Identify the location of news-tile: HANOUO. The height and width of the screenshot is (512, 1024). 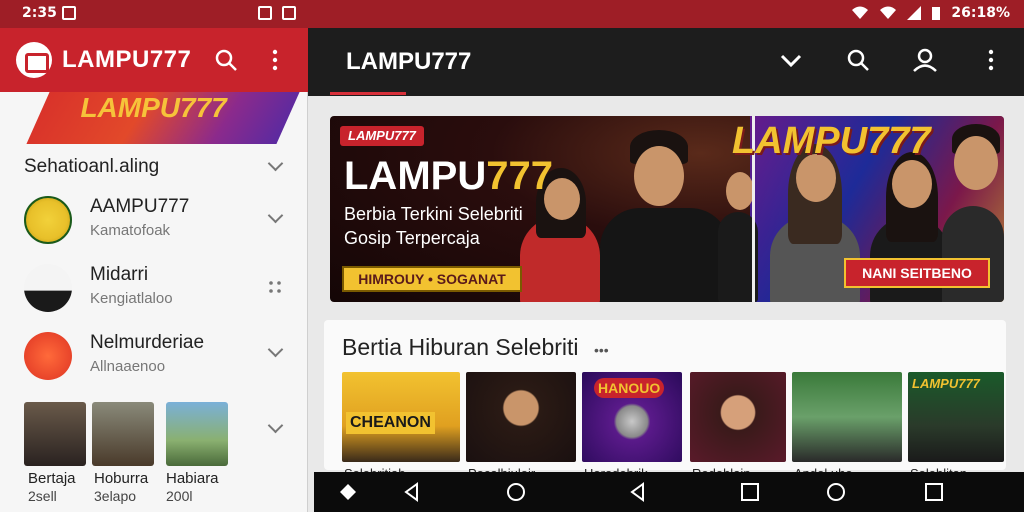
(632, 417).